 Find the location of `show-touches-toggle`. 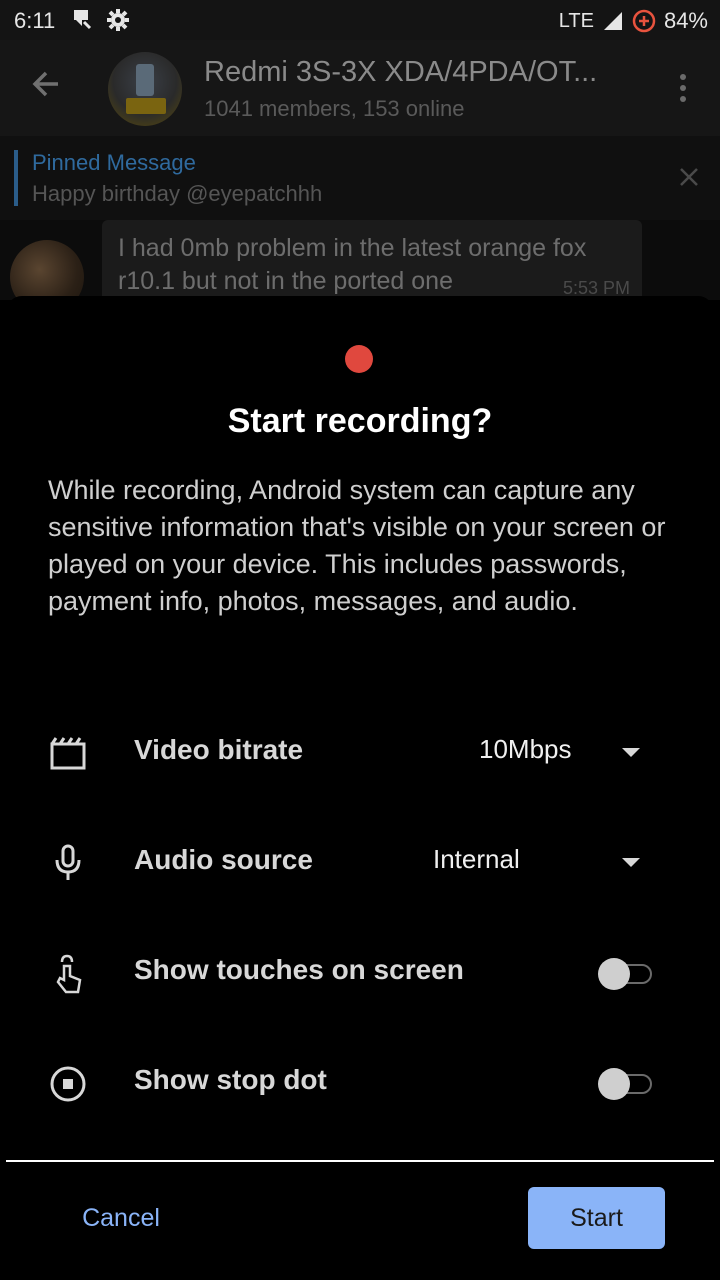

show-touches-toggle is located at coordinates (626, 974).